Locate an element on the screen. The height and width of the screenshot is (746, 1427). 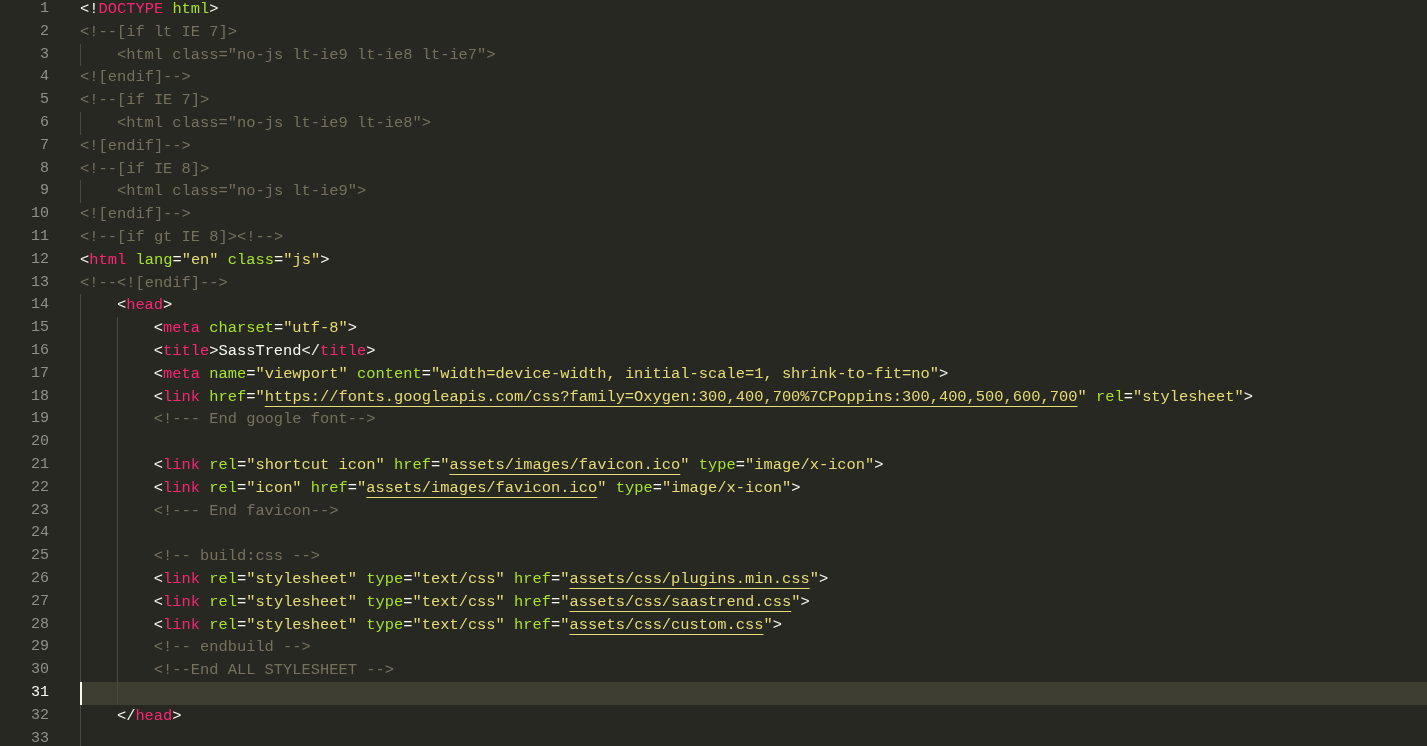
line-number: 23 is located at coordinates (40, 510).